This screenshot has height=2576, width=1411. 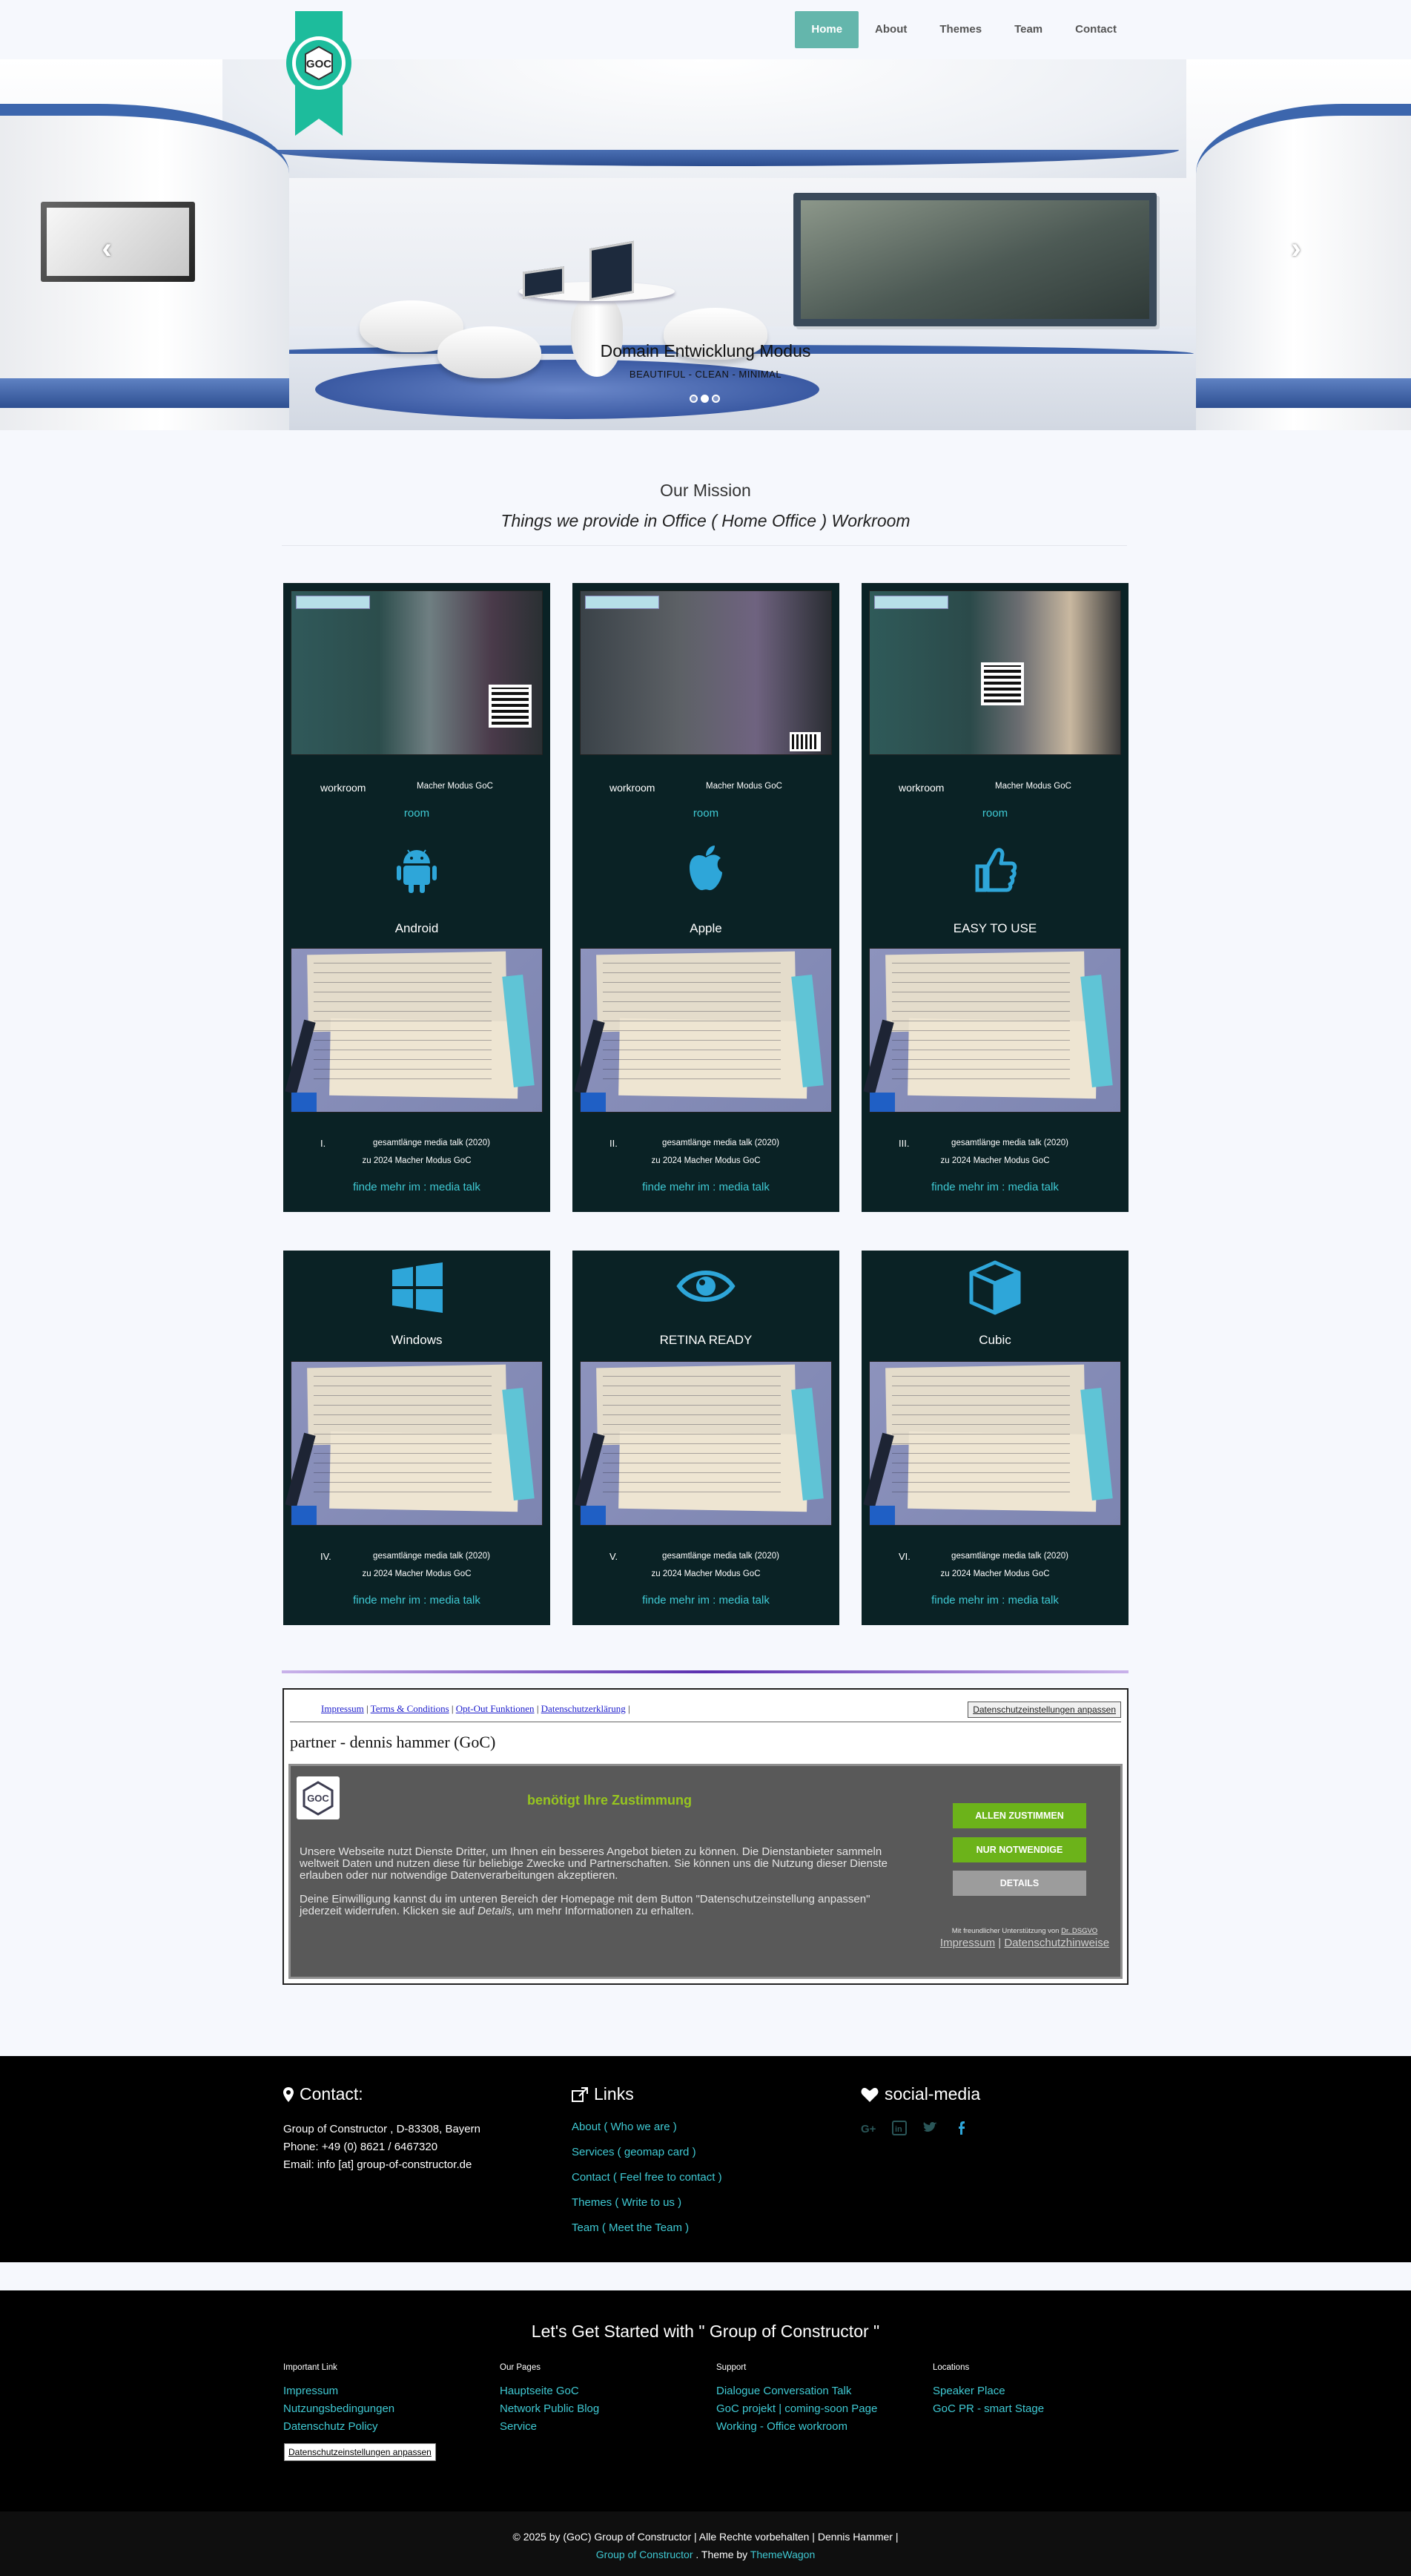 What do you see at coordinates (382, 2094) in the screenshot?
I see `footer-contact-heading: Contact:` at bounding box center [382, 2094].